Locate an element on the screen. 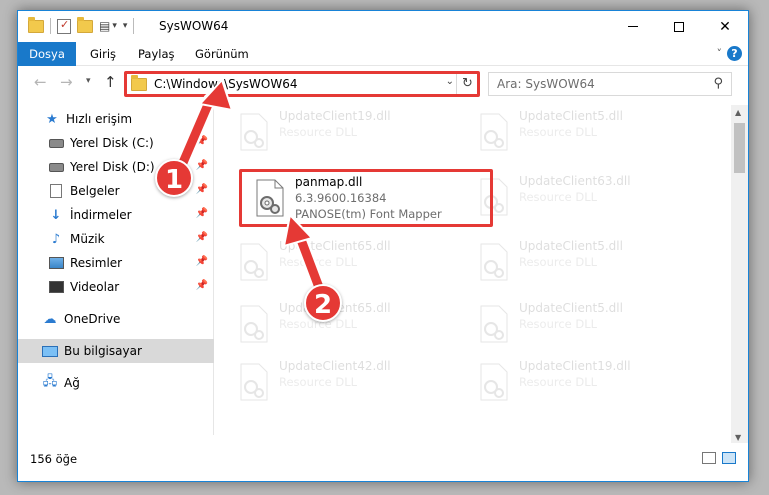 The image size is (769, 495). minimize-icon is located at coordinates (633, 26).